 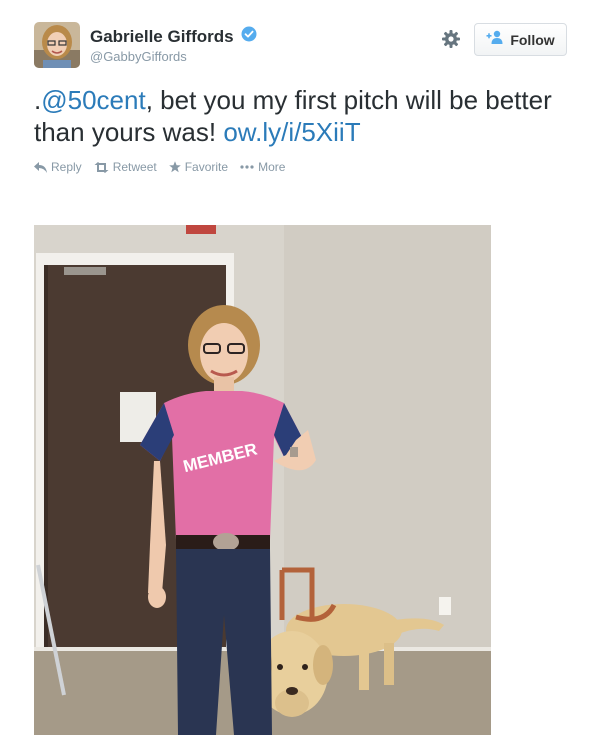 I want to click on more-label: More, so click(x=272, y=167).